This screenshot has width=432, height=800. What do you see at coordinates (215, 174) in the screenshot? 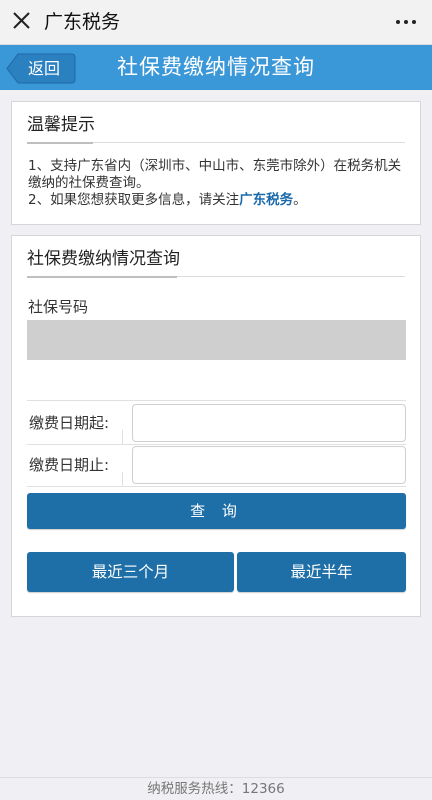
I see `tips-line-1: 1、支持广东省内（深圳市、中山市、东莞市除外）在税务机关缴纳的社保费查询。` at bounding box center [215, 174].